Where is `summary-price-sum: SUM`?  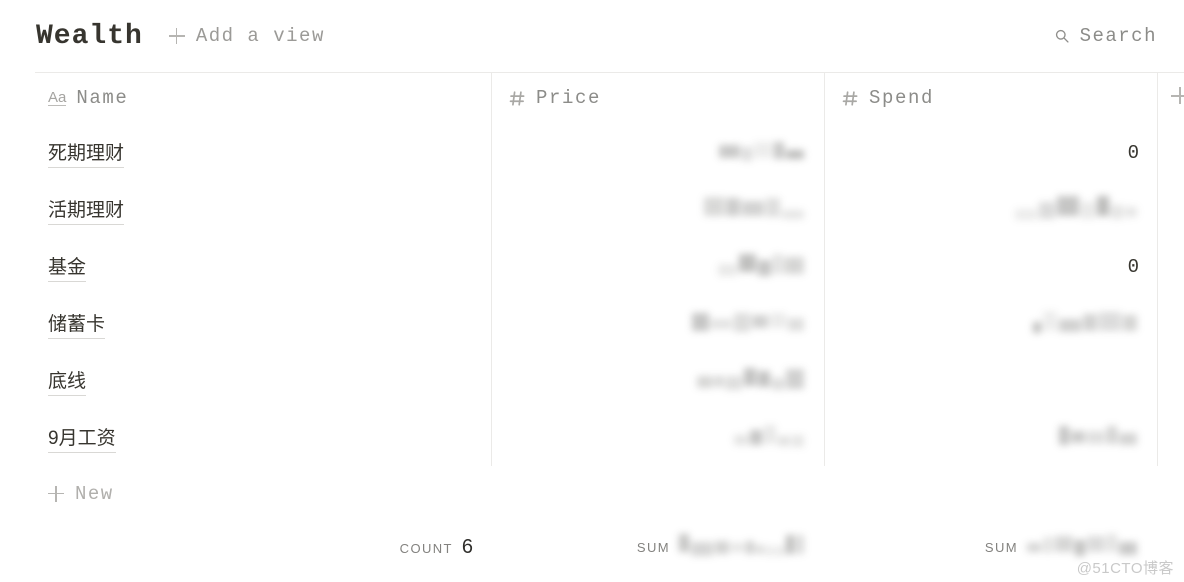
summary-price-sum: SUM is located at coordinates (657, 547).